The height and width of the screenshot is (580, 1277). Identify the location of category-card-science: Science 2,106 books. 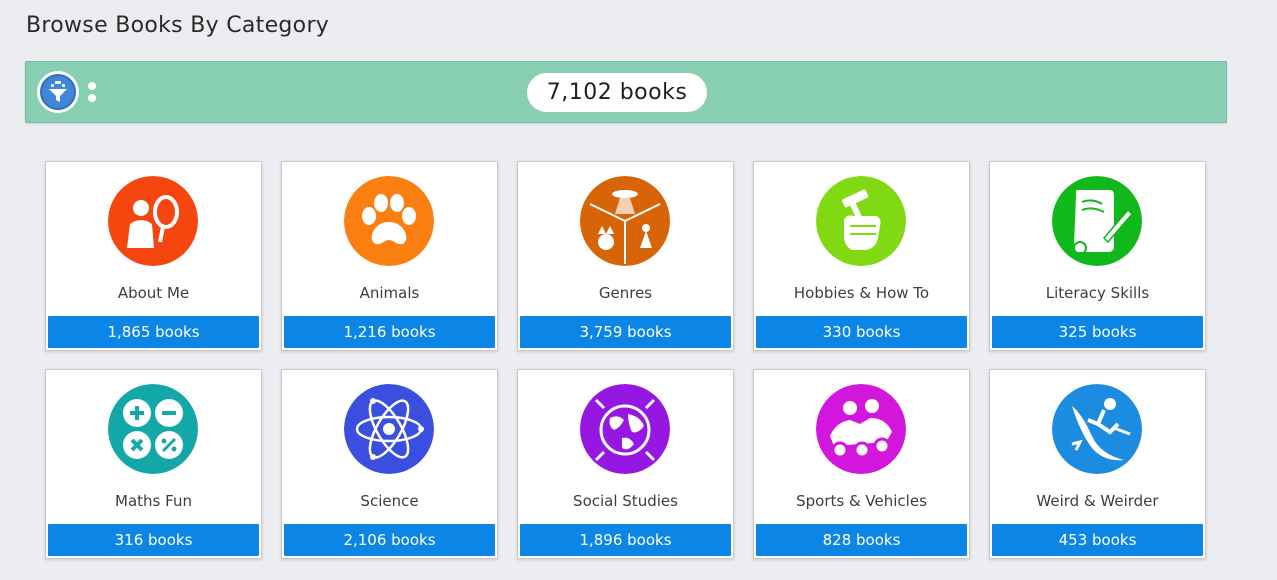
(389, 464).